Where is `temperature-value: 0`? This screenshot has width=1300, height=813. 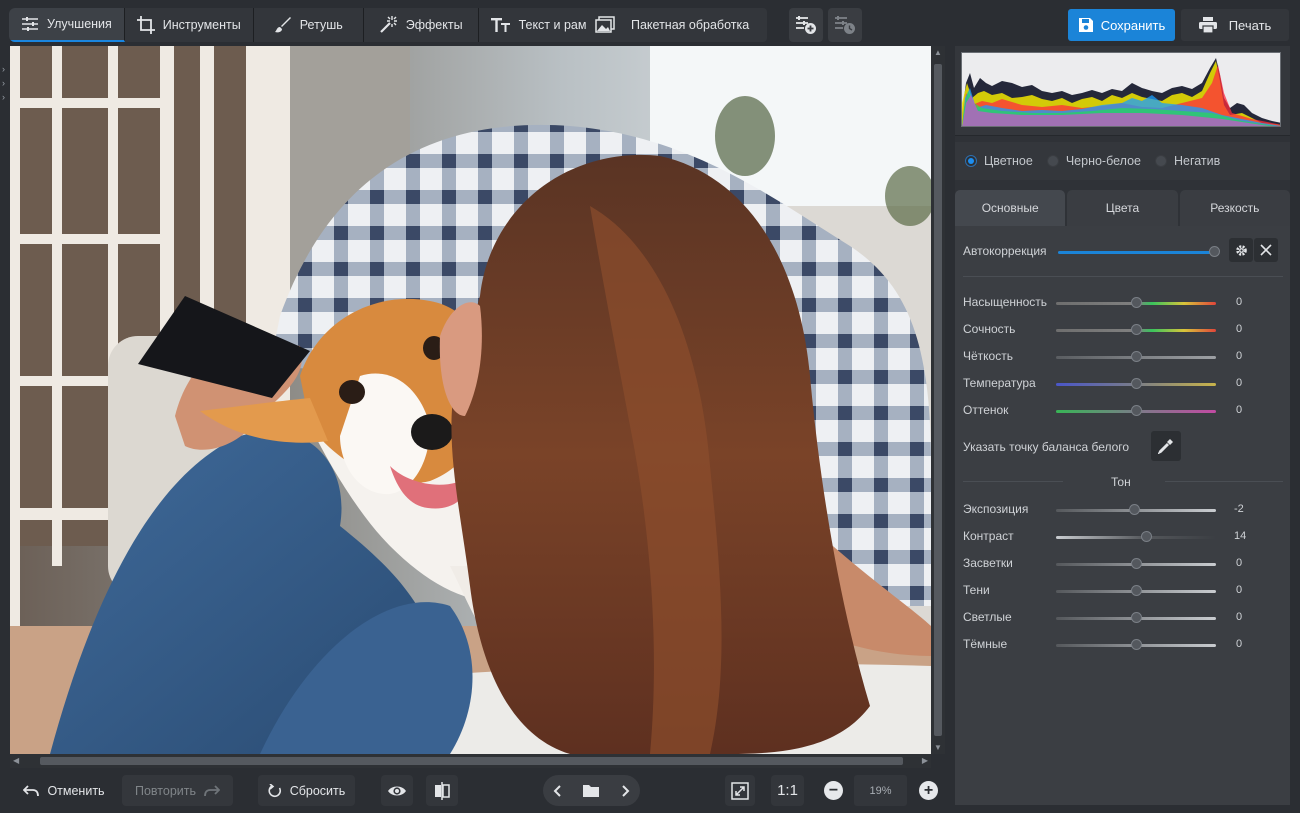
temperature-value: 0 is located at coordinates (1239, 383).